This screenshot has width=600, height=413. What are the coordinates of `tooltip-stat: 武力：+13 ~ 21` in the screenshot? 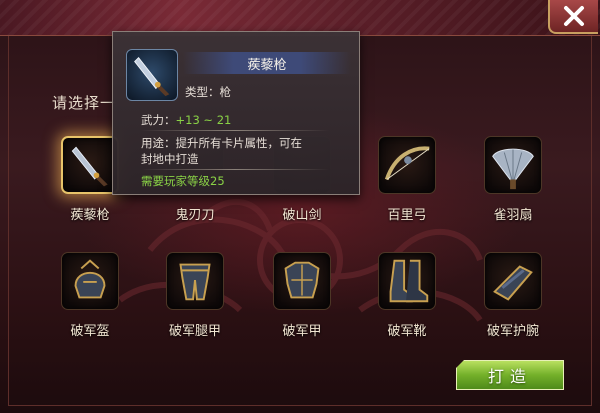 It's located at (186, 120).